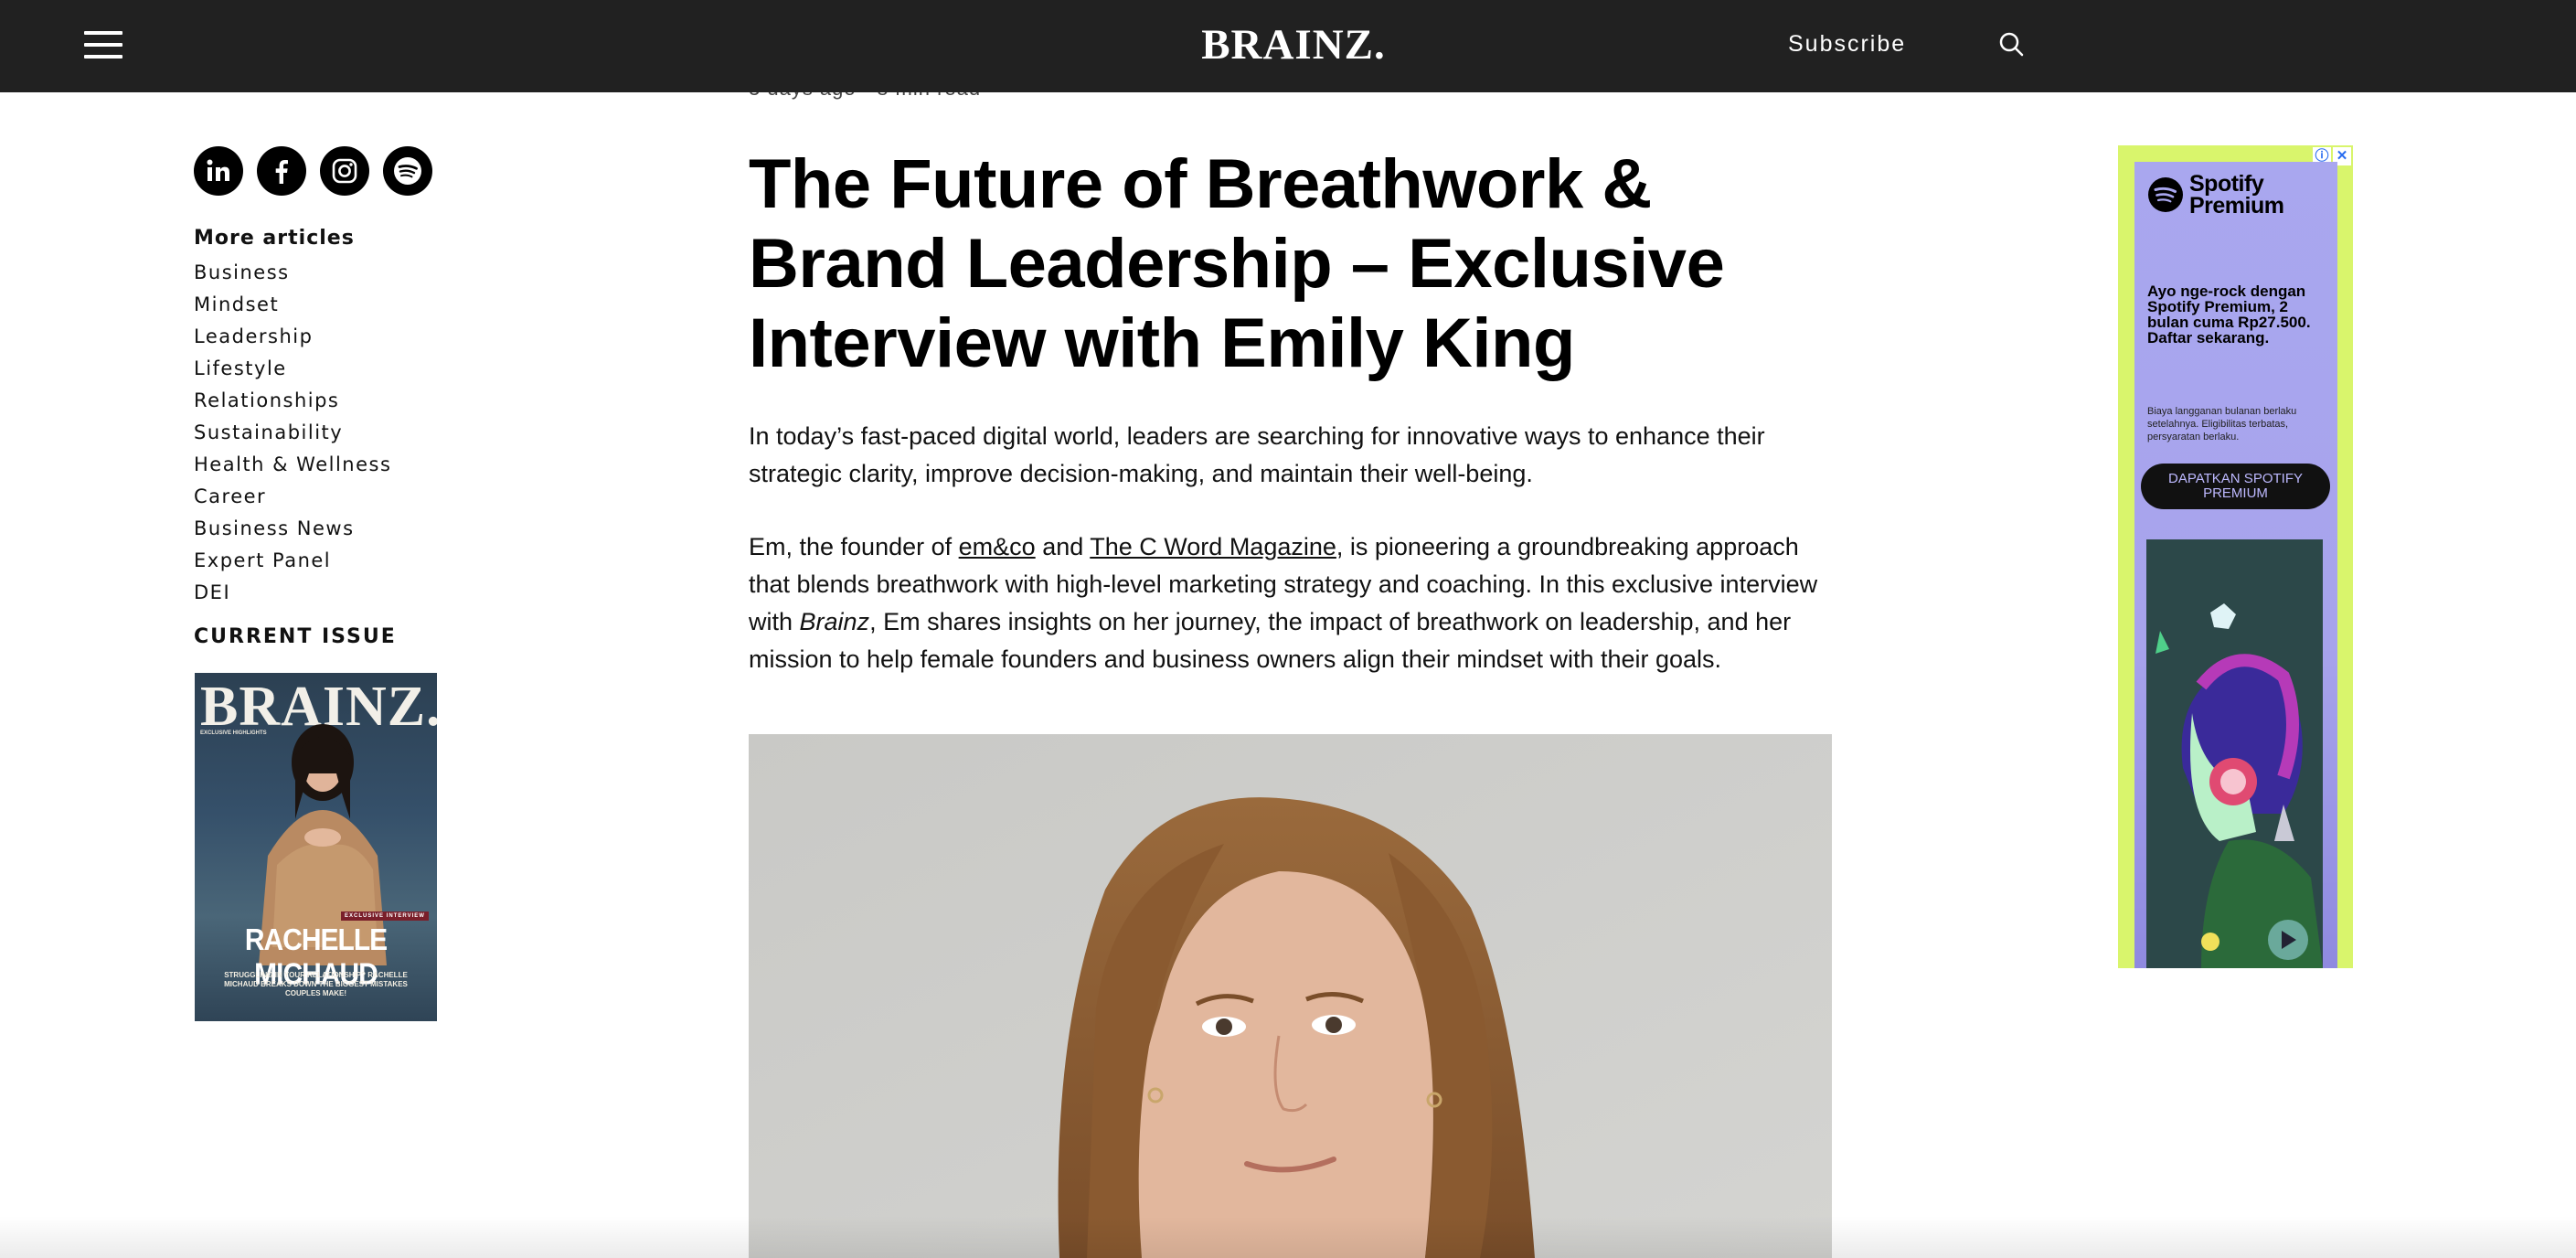 This screenshot has width=2576, height=1258. I want to click on category-link-lifestyle: Lifestyle, so click(293, 371).